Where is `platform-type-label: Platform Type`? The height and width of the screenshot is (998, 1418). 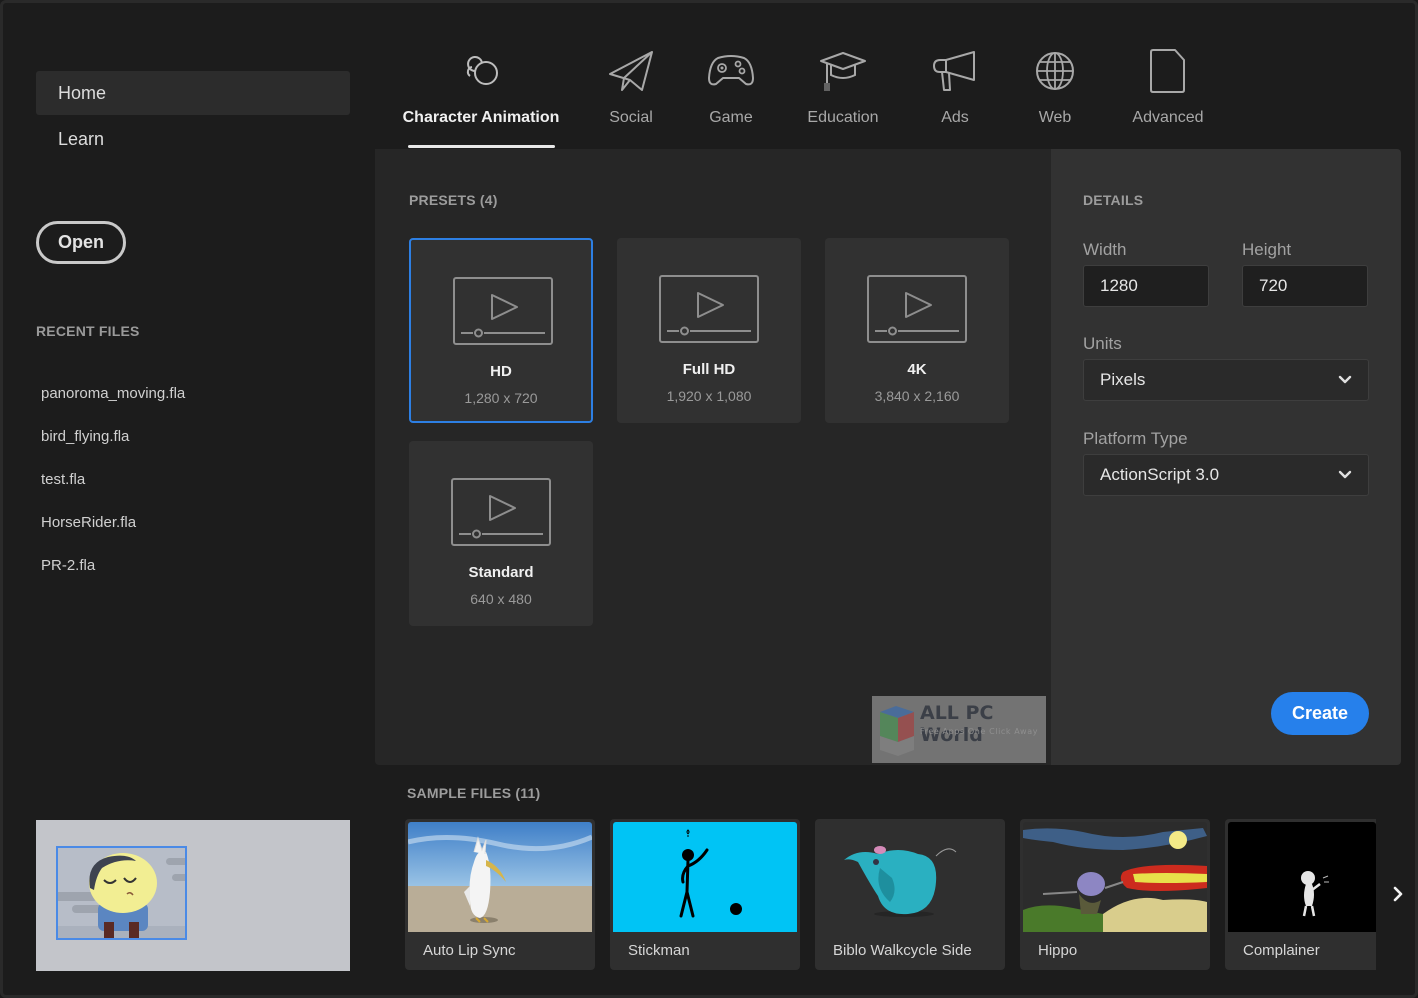 platform-type-label: Platform Type is located at coordinates (1135, 438).